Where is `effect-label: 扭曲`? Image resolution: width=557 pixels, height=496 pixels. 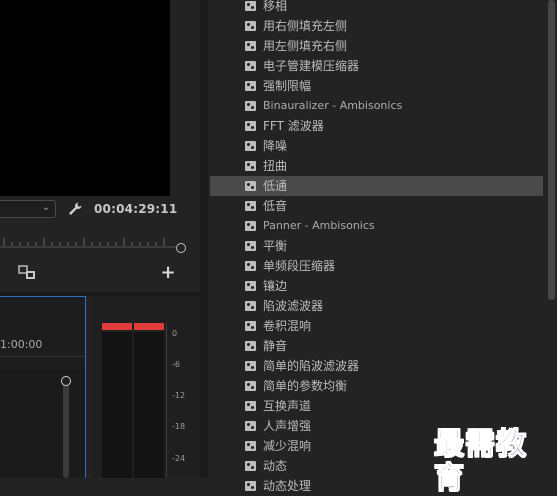
effect-label: 扭曲 is located at coordinates (275, 166).